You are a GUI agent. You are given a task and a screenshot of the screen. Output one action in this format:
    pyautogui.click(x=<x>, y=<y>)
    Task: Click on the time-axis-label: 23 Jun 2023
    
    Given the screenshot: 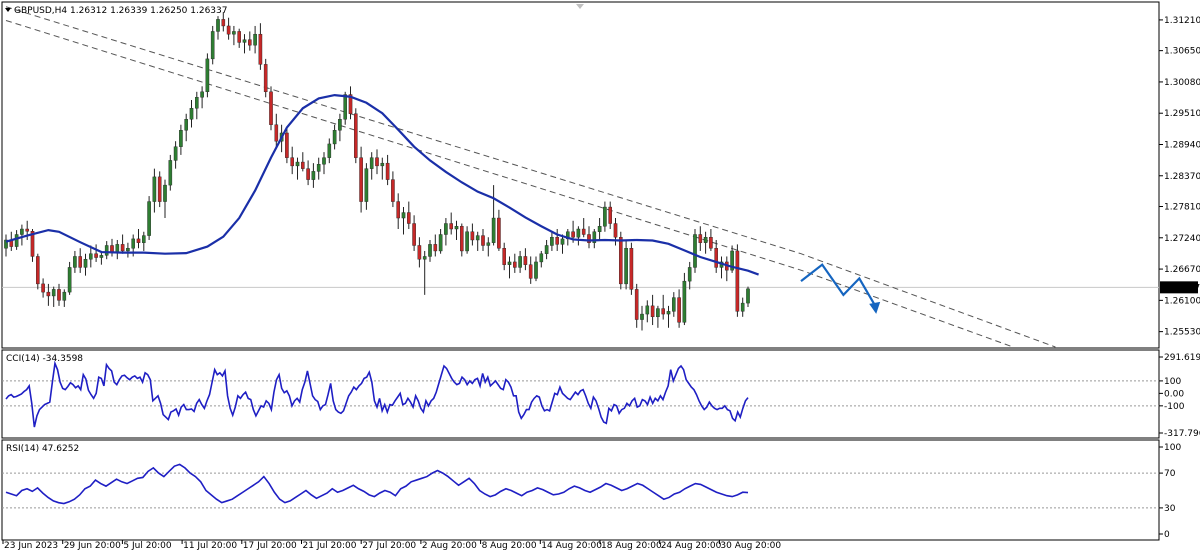 What is the action you would take?
    pyautogui.click(x=31, y=546)
    